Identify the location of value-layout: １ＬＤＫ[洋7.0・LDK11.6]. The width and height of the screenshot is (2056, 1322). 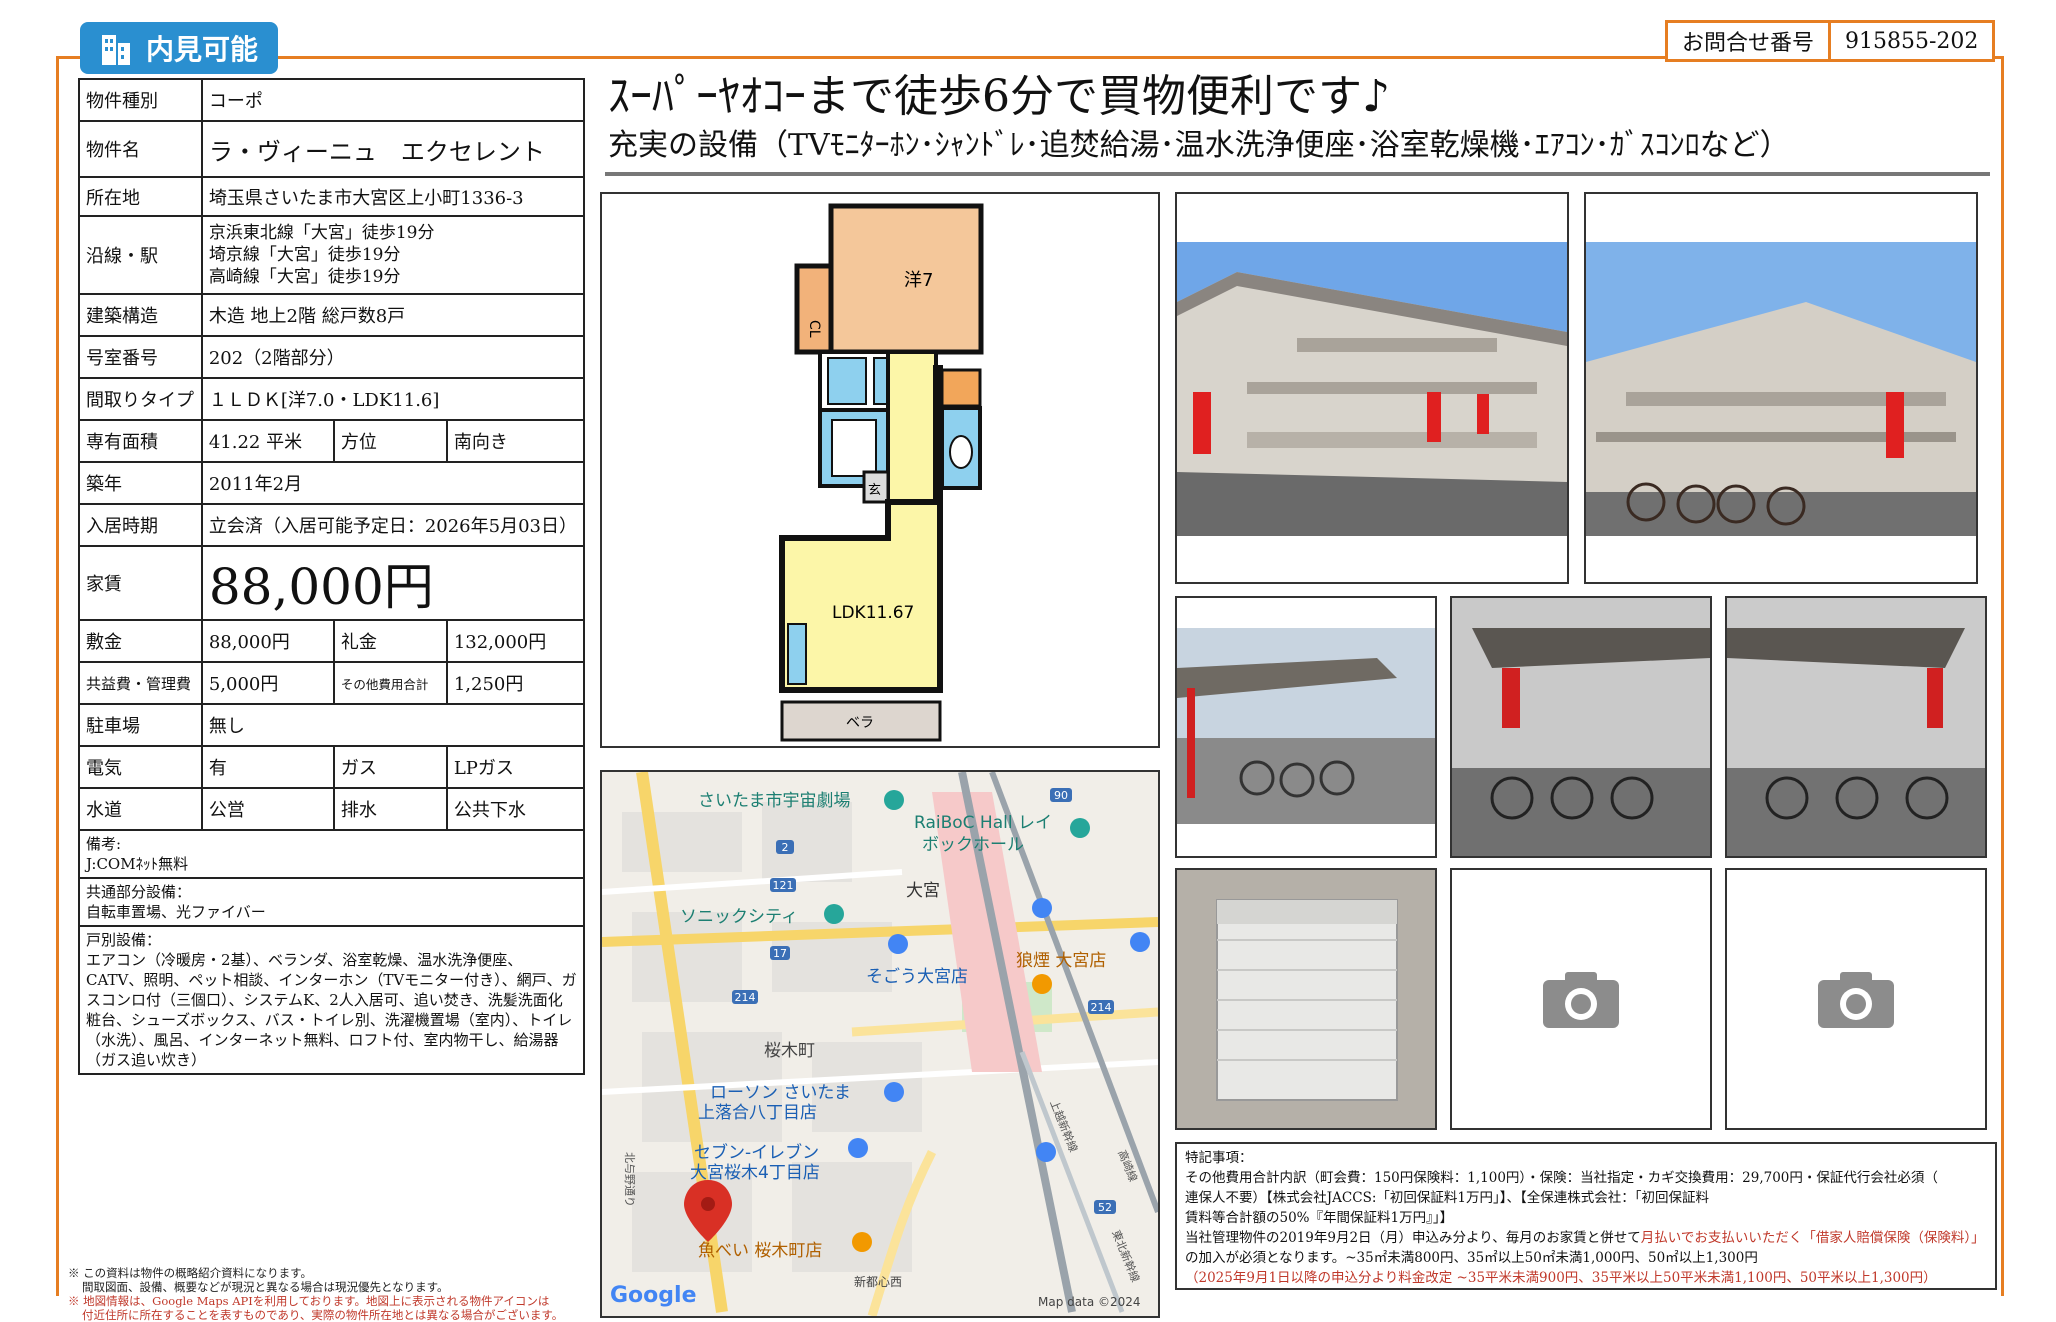
(393, 399).